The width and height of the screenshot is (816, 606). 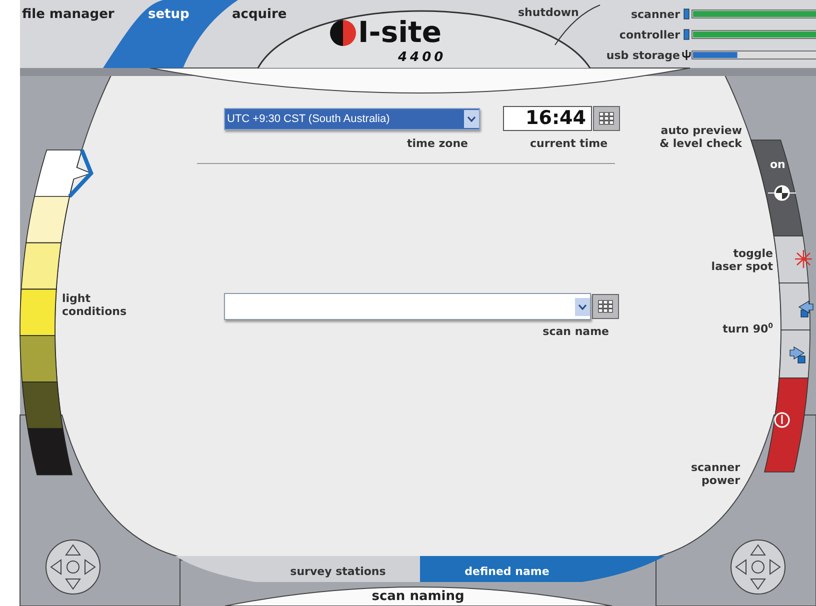 What do you see at coordinates (686, 55) in the screenshot?
I see `usb-icon` at bounding box center [686, 55].